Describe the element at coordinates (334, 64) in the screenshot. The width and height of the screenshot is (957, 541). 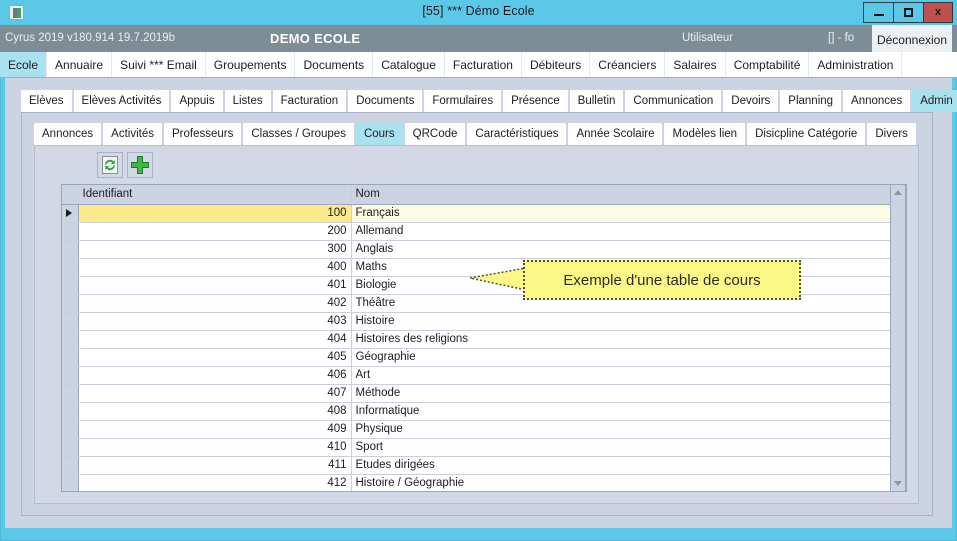
I see `menu-item-documents: Documents` at that location.